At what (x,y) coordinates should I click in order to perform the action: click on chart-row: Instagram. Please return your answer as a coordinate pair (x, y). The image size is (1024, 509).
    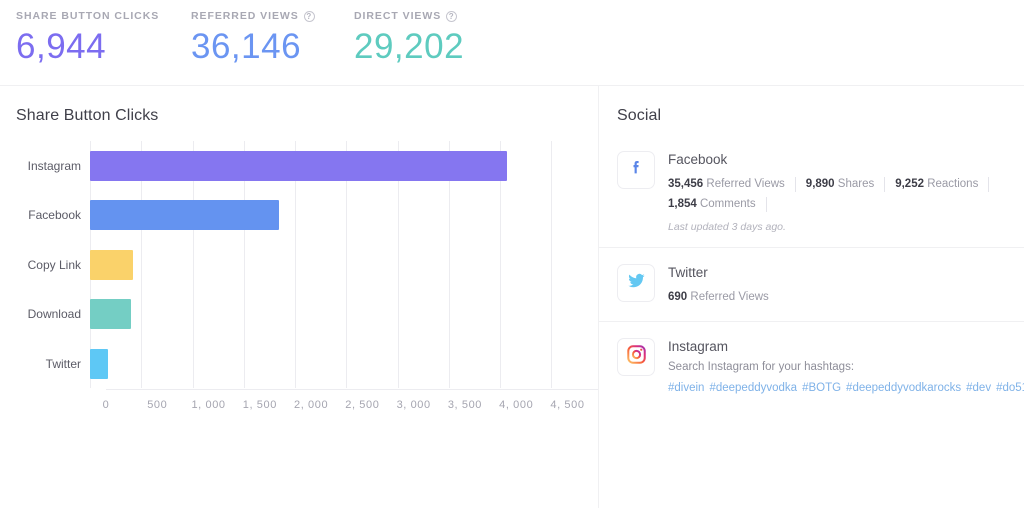
    Looking at the image, I should click on (307, 166).